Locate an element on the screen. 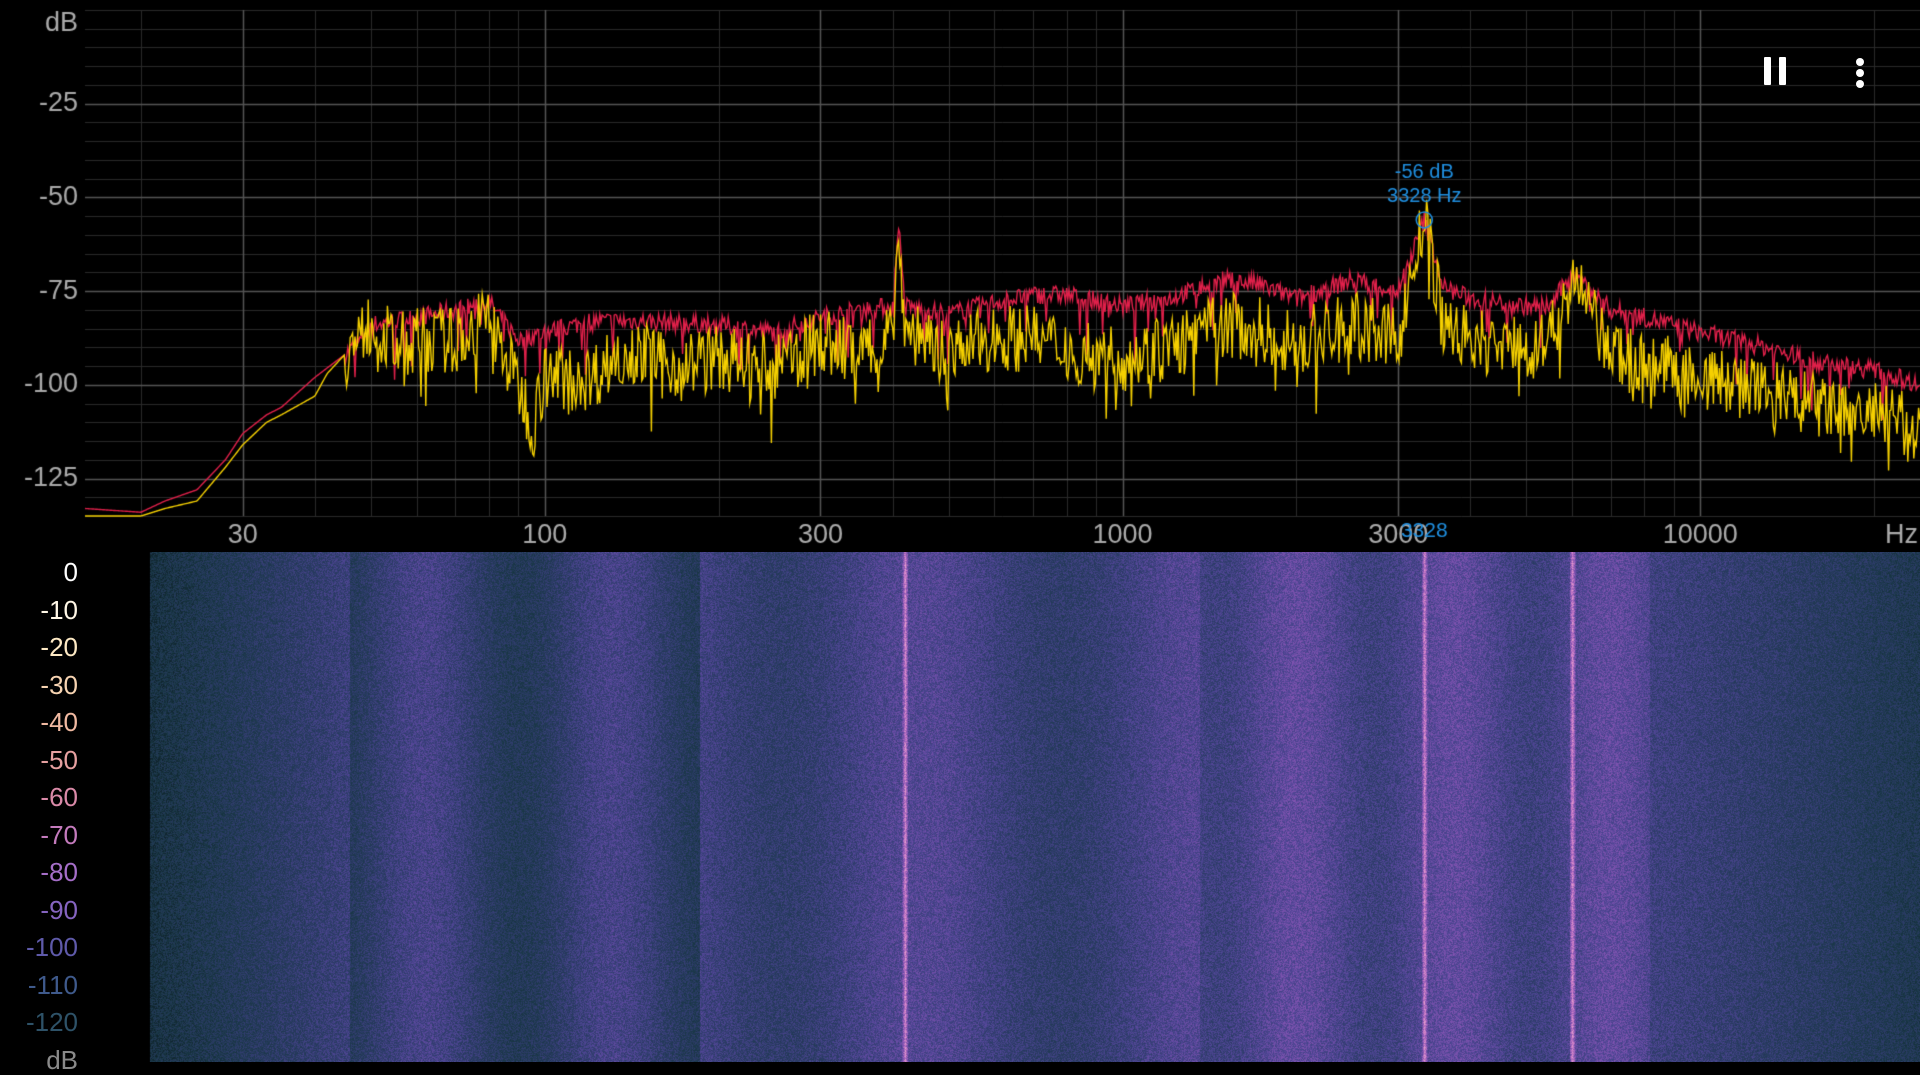 This screenshot has width=1920, height=1075. more-options-button is located at coordinates (1860, 73).